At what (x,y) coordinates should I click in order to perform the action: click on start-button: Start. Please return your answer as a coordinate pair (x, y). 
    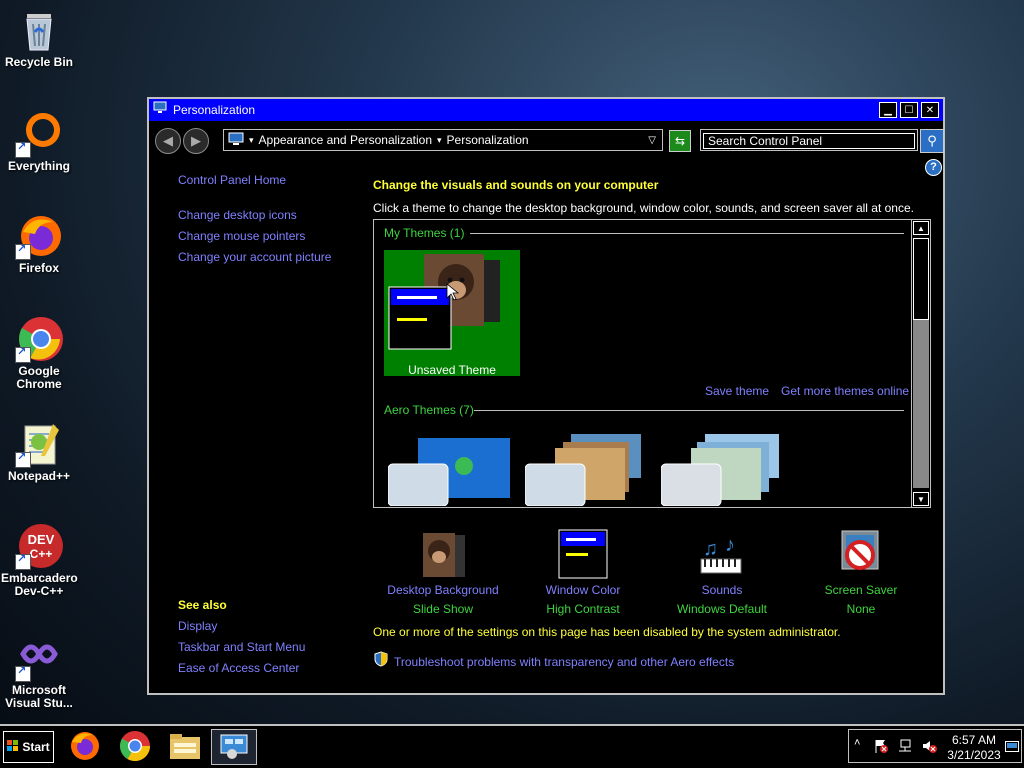
    Looking at the image, I should click on (28, 747).